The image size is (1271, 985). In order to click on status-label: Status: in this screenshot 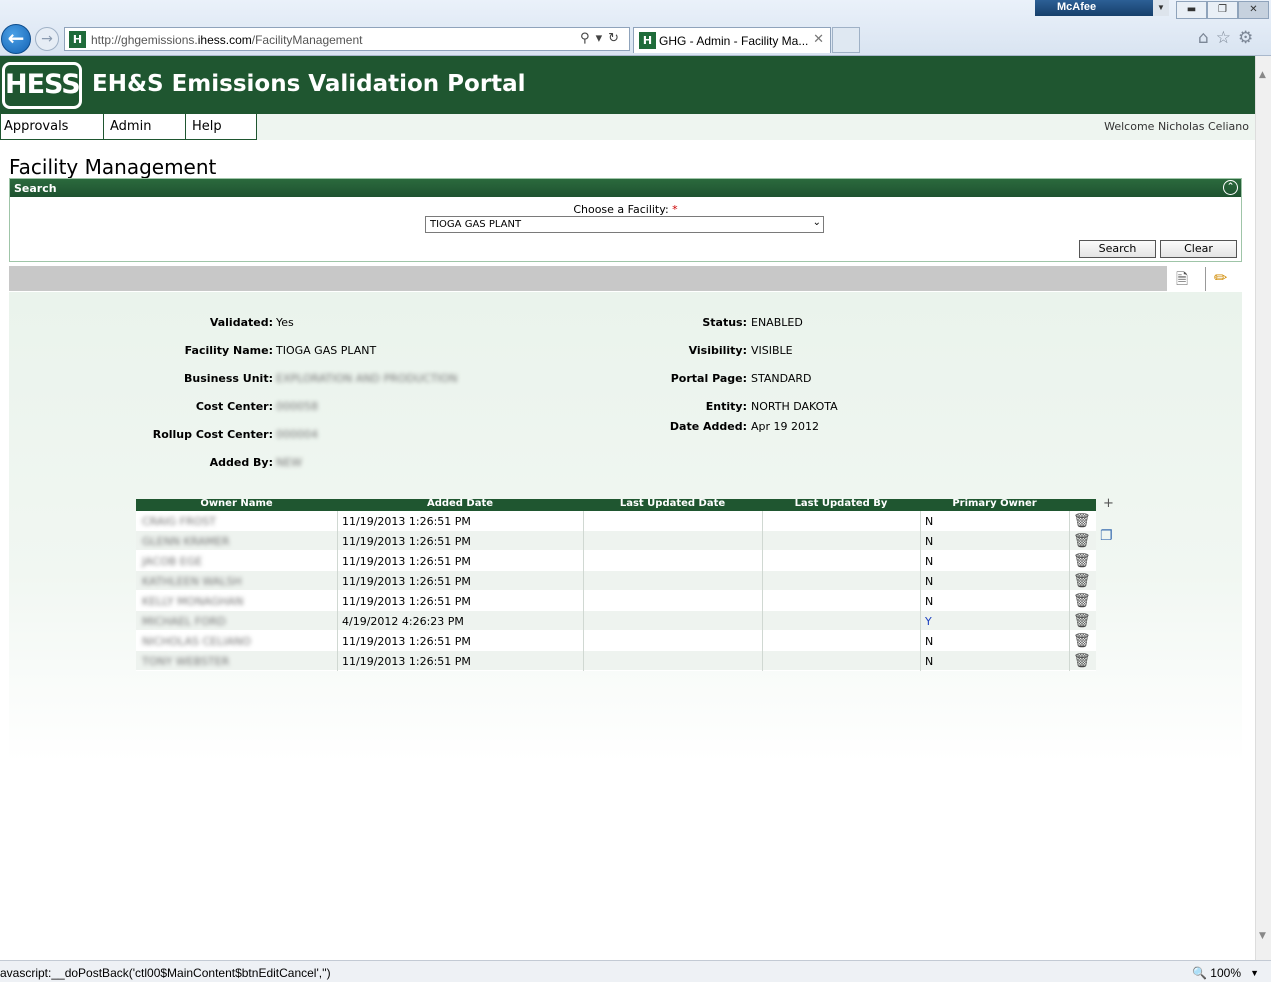, I will do `click(724, 322)`.